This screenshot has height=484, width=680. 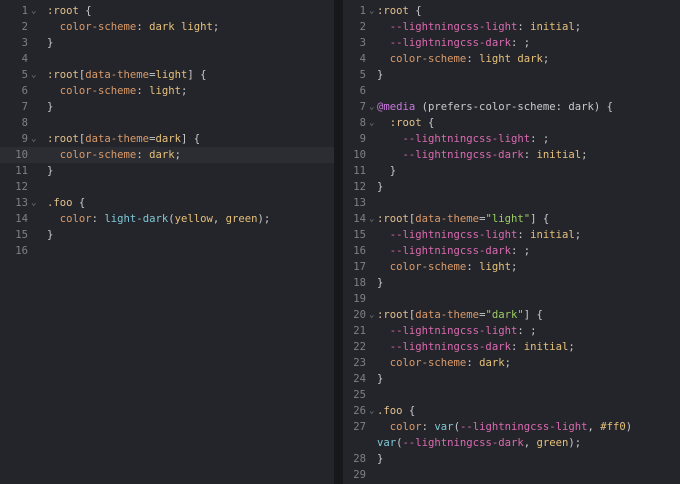 What do you see at coordinates (359, 459) in the screenshot?
I see `line-number: 28` at bounding box center [359, 459].